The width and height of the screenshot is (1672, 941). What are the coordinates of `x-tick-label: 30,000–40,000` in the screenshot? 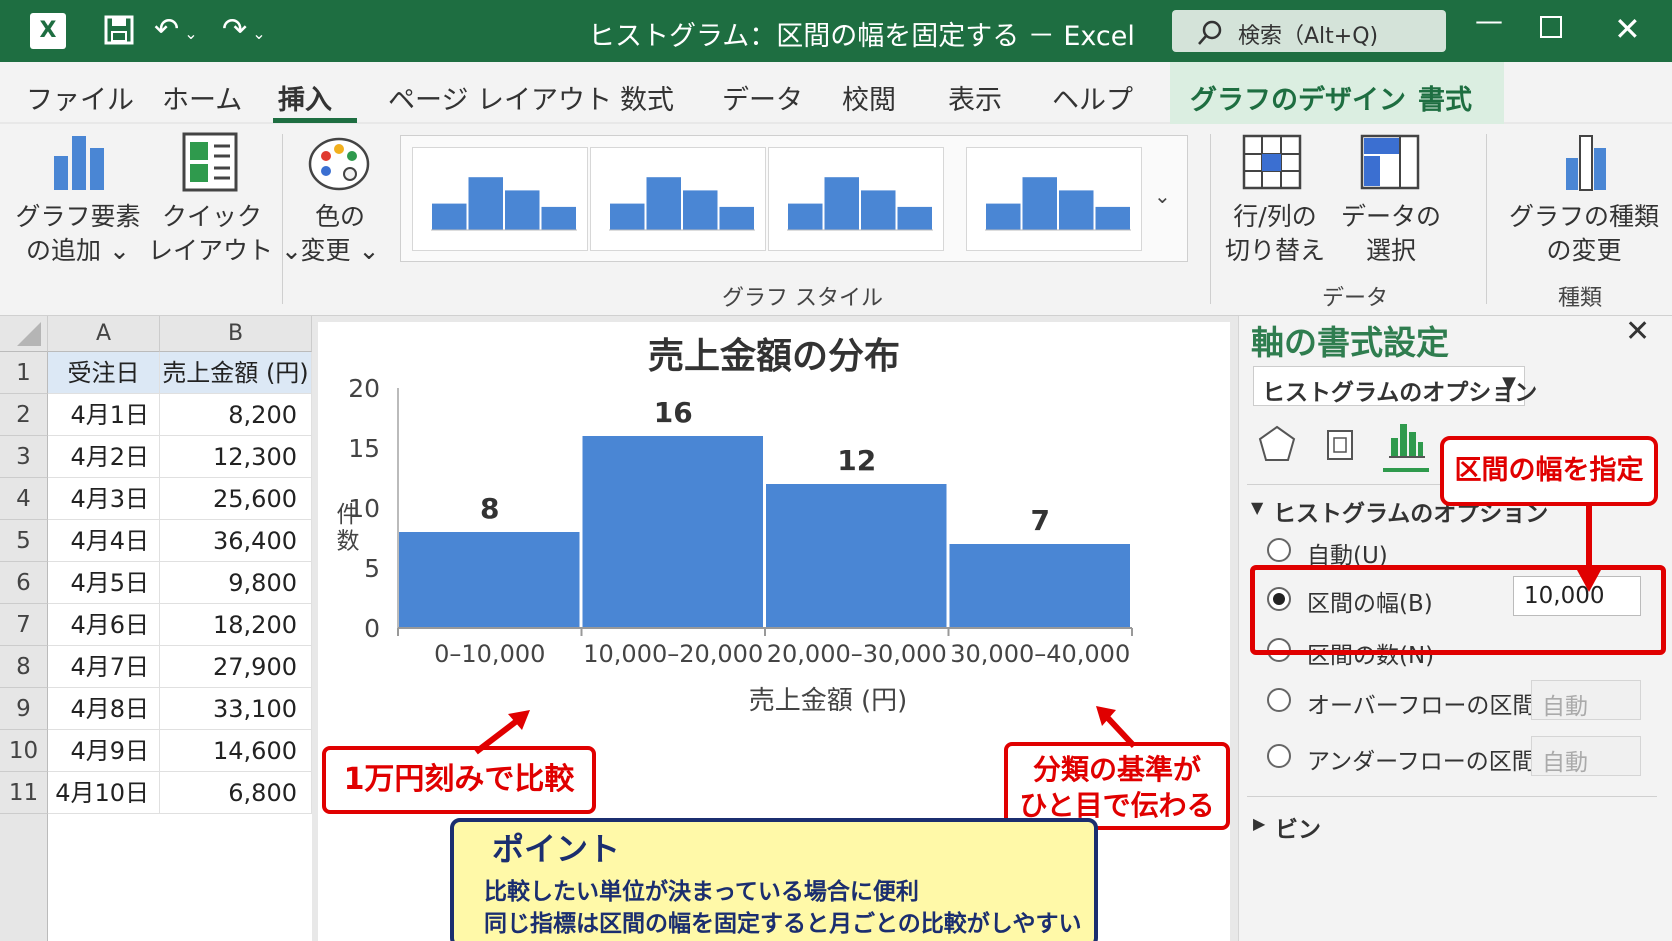 It's located at (1040, 654).